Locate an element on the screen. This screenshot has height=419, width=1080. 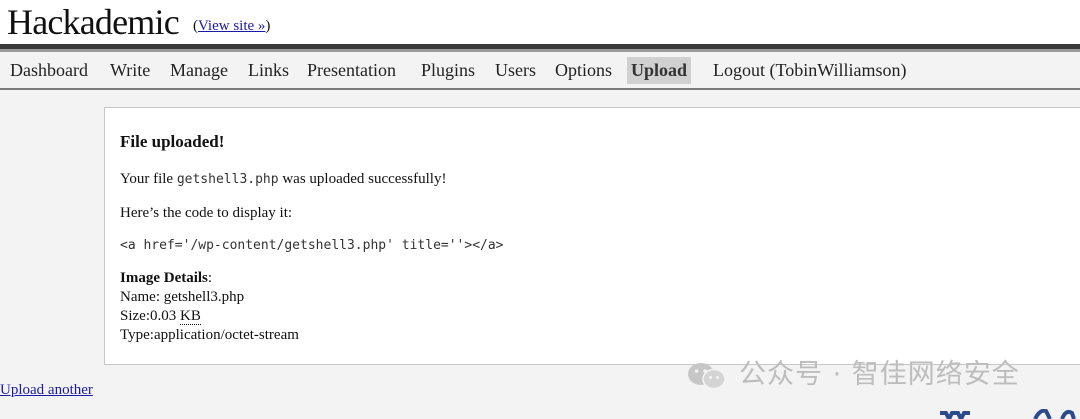
success-prefix: Your file is located at coordinates (148, 179).